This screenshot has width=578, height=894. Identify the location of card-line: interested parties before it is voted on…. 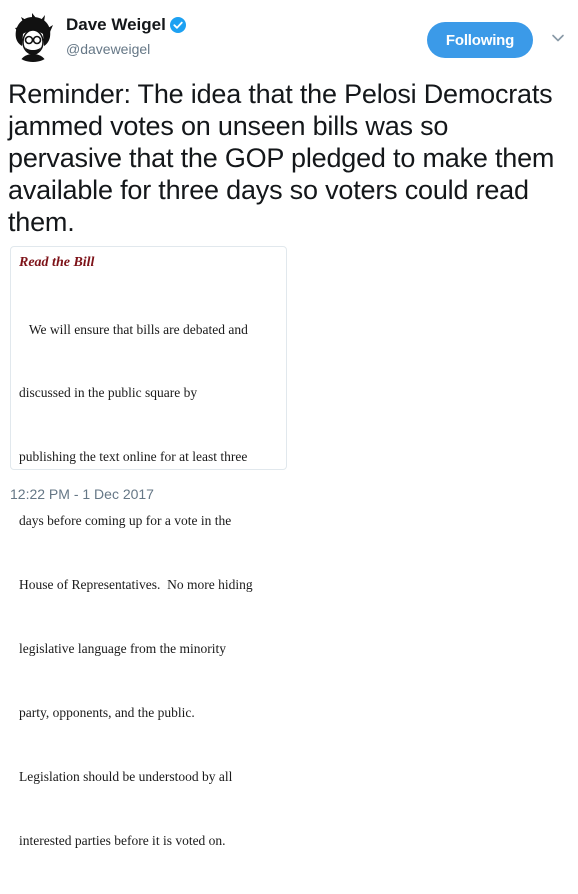
(122, 840).